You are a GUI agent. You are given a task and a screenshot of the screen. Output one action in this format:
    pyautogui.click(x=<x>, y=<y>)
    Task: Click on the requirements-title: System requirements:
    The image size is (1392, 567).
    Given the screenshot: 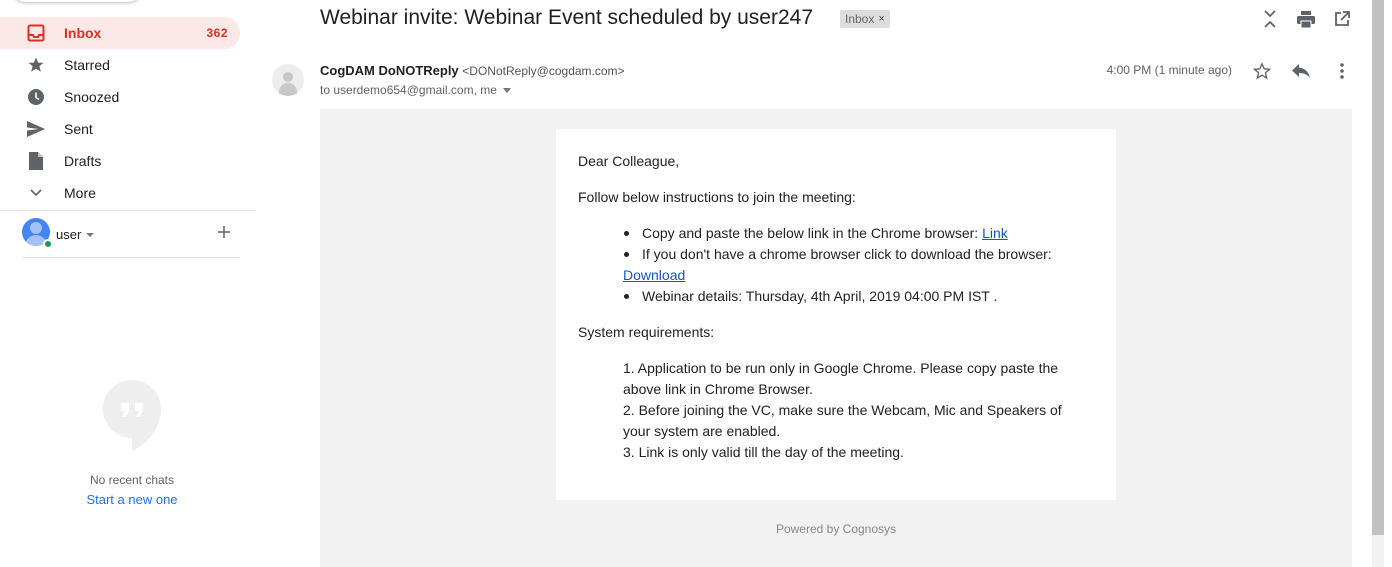 What is the action you would take?
    pyautogui.click(x=646, y=332)
    